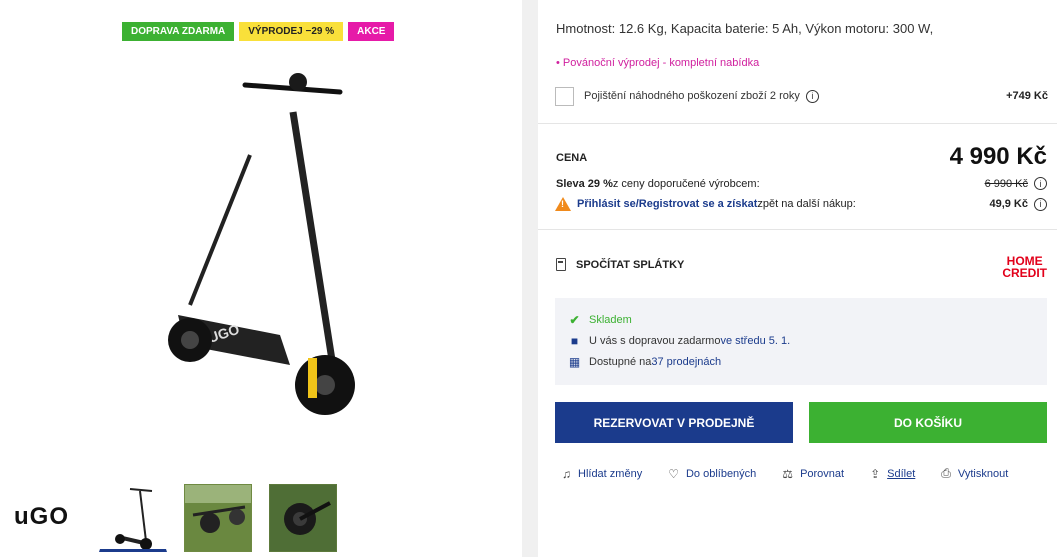  Describe the element at coordinates (291, 31) in the screenshot. I see `sale-badge: VÝPRODEJ −29 %` at that location.